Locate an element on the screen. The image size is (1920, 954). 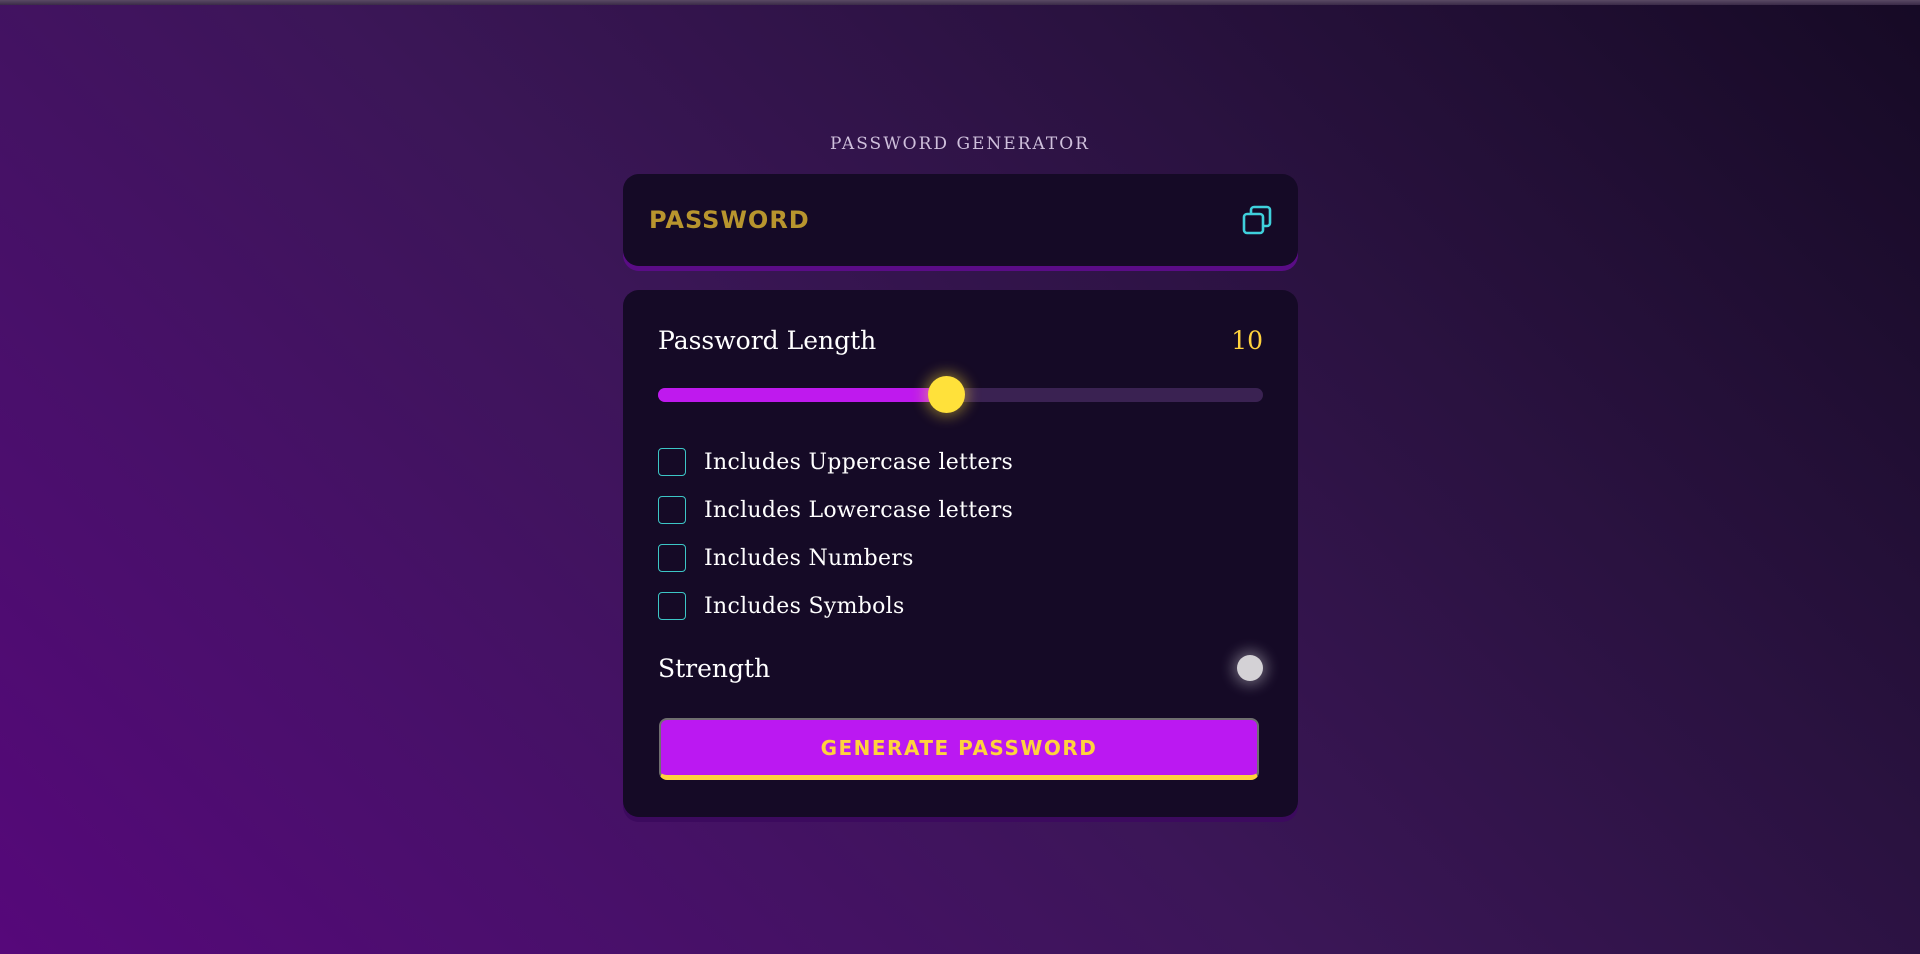
strength-indicator is located at coordinates (1250, 668).